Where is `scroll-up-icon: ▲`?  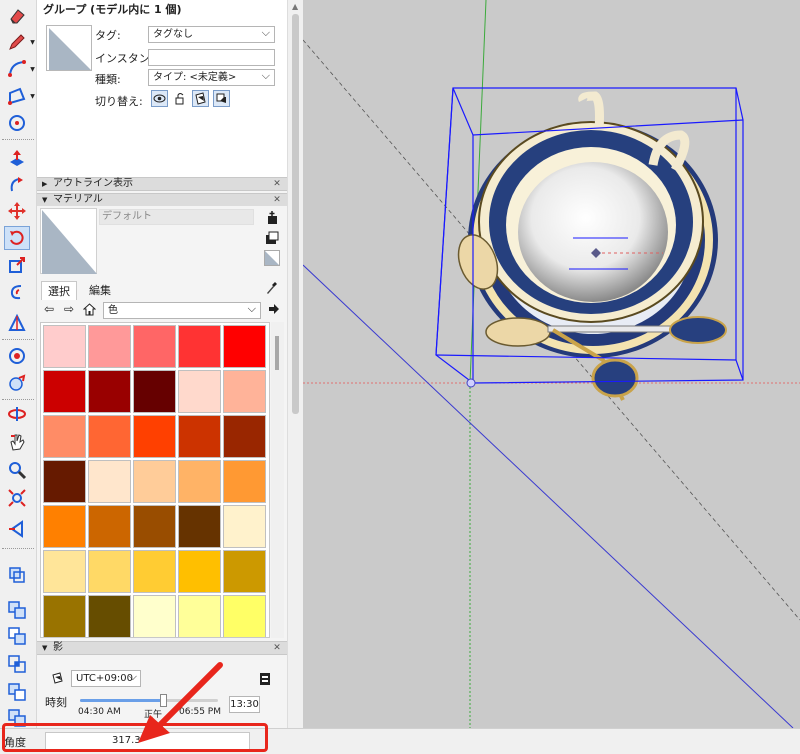 scroll-up-icon: ▲ is located at coordinates (295, 6).